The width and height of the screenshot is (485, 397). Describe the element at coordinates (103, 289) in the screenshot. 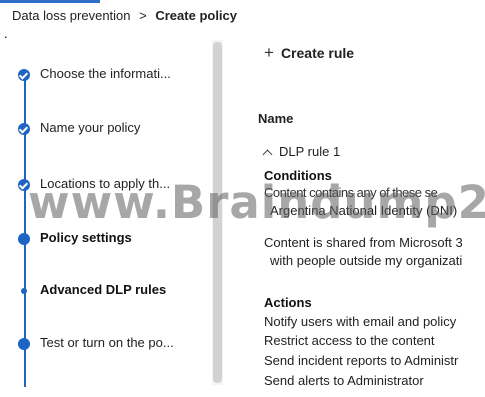

I see `wizard-step-label: Advanced DLP rules` at that location.